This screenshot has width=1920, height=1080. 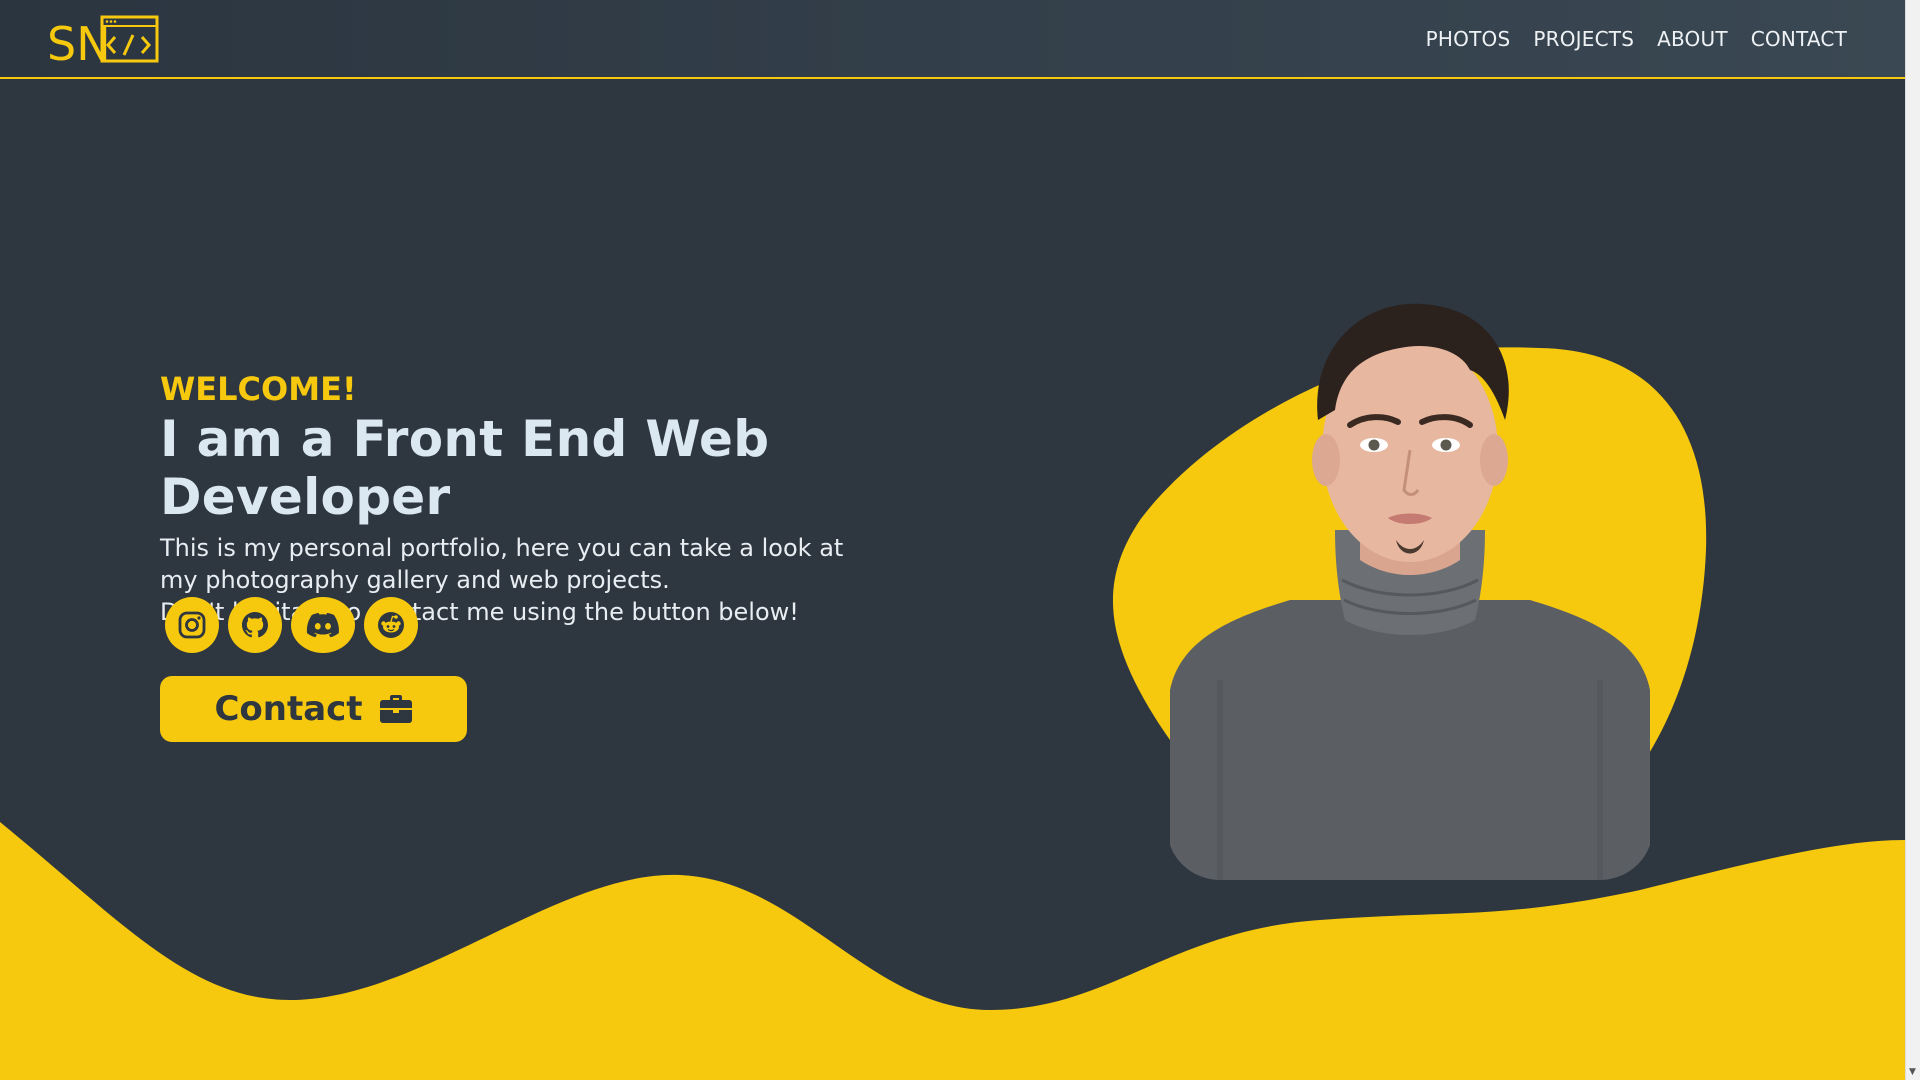 What do you see at coordinates (1912, 1072) in the screenshot?
I see `scroll-down-arrow-icon: ▼` at bounding box center [1912, 1072].